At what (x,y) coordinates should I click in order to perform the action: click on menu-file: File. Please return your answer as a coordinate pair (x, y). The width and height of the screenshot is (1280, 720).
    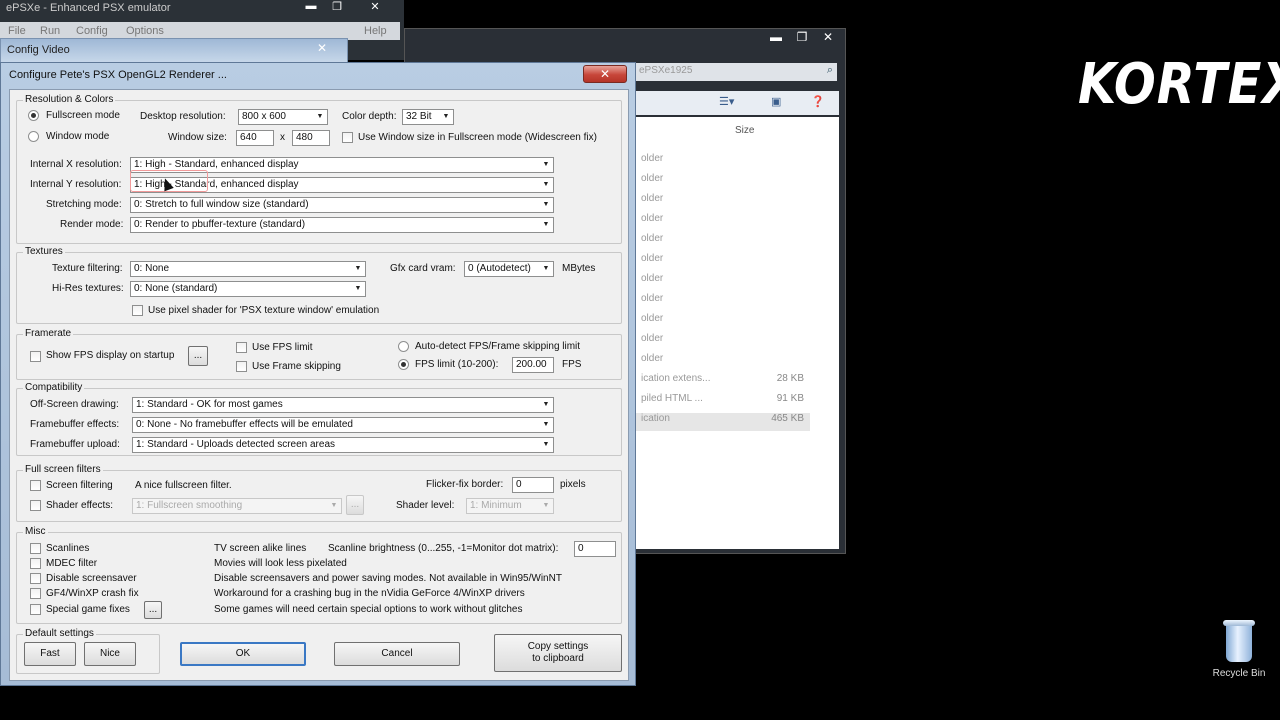
    Looking at the image, I should click on (17, 31).